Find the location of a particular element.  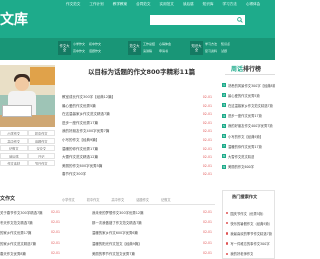

ranking-item-title: 温暖的你作文优秀17篇 is located at coordinates (245, 146).